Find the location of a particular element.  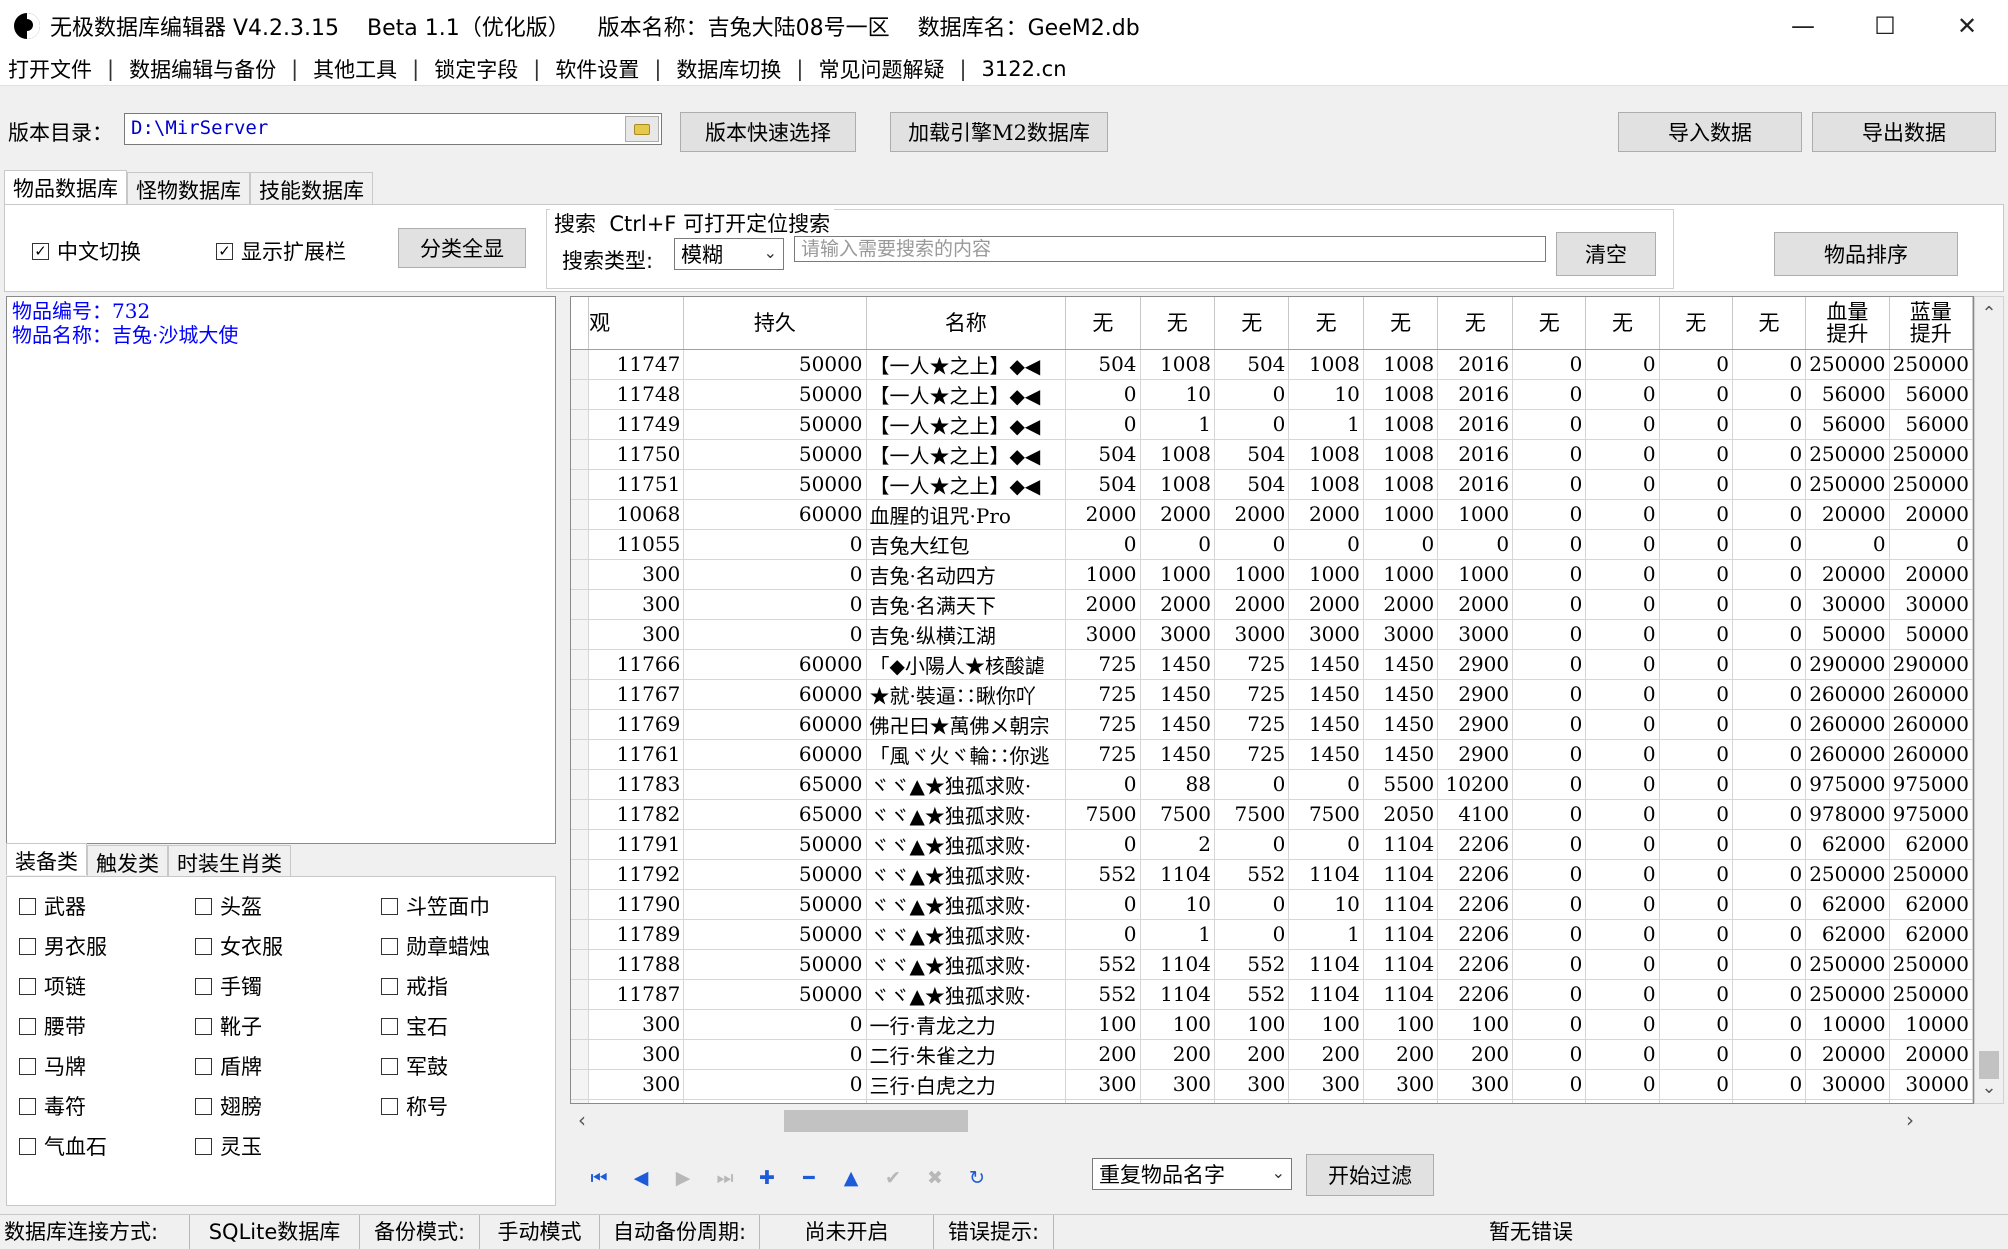

column-header: 血量 提升 is located at coordinates (1847, 323).